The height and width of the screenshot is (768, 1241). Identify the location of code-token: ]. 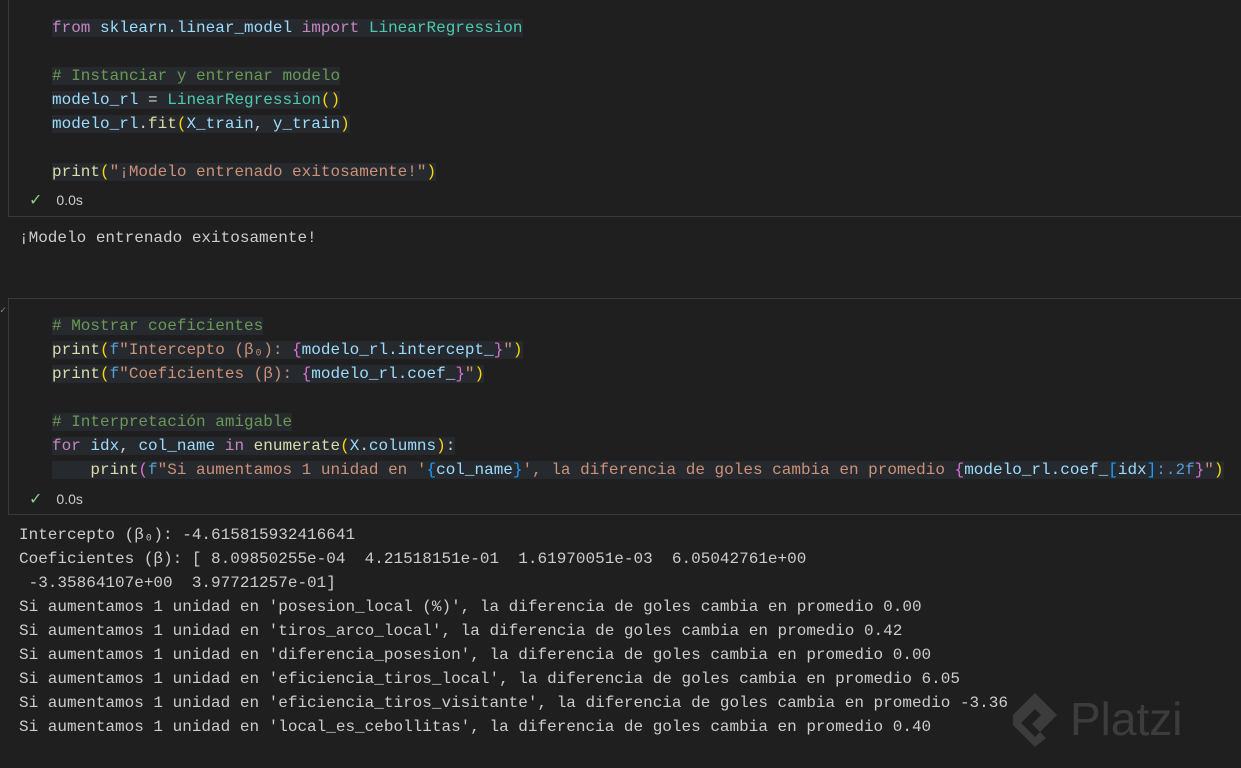
(1151, 470).